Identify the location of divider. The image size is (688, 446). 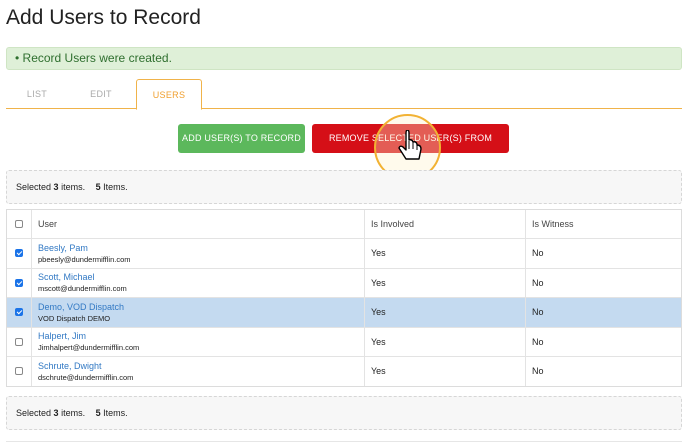
(344, 441).